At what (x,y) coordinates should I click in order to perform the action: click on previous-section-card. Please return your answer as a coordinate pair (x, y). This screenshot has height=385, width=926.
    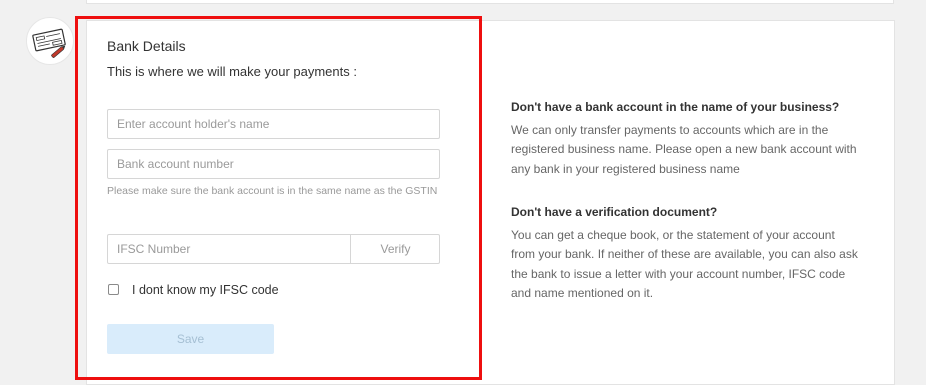
    Looking at the image, I should click on (490, 2).